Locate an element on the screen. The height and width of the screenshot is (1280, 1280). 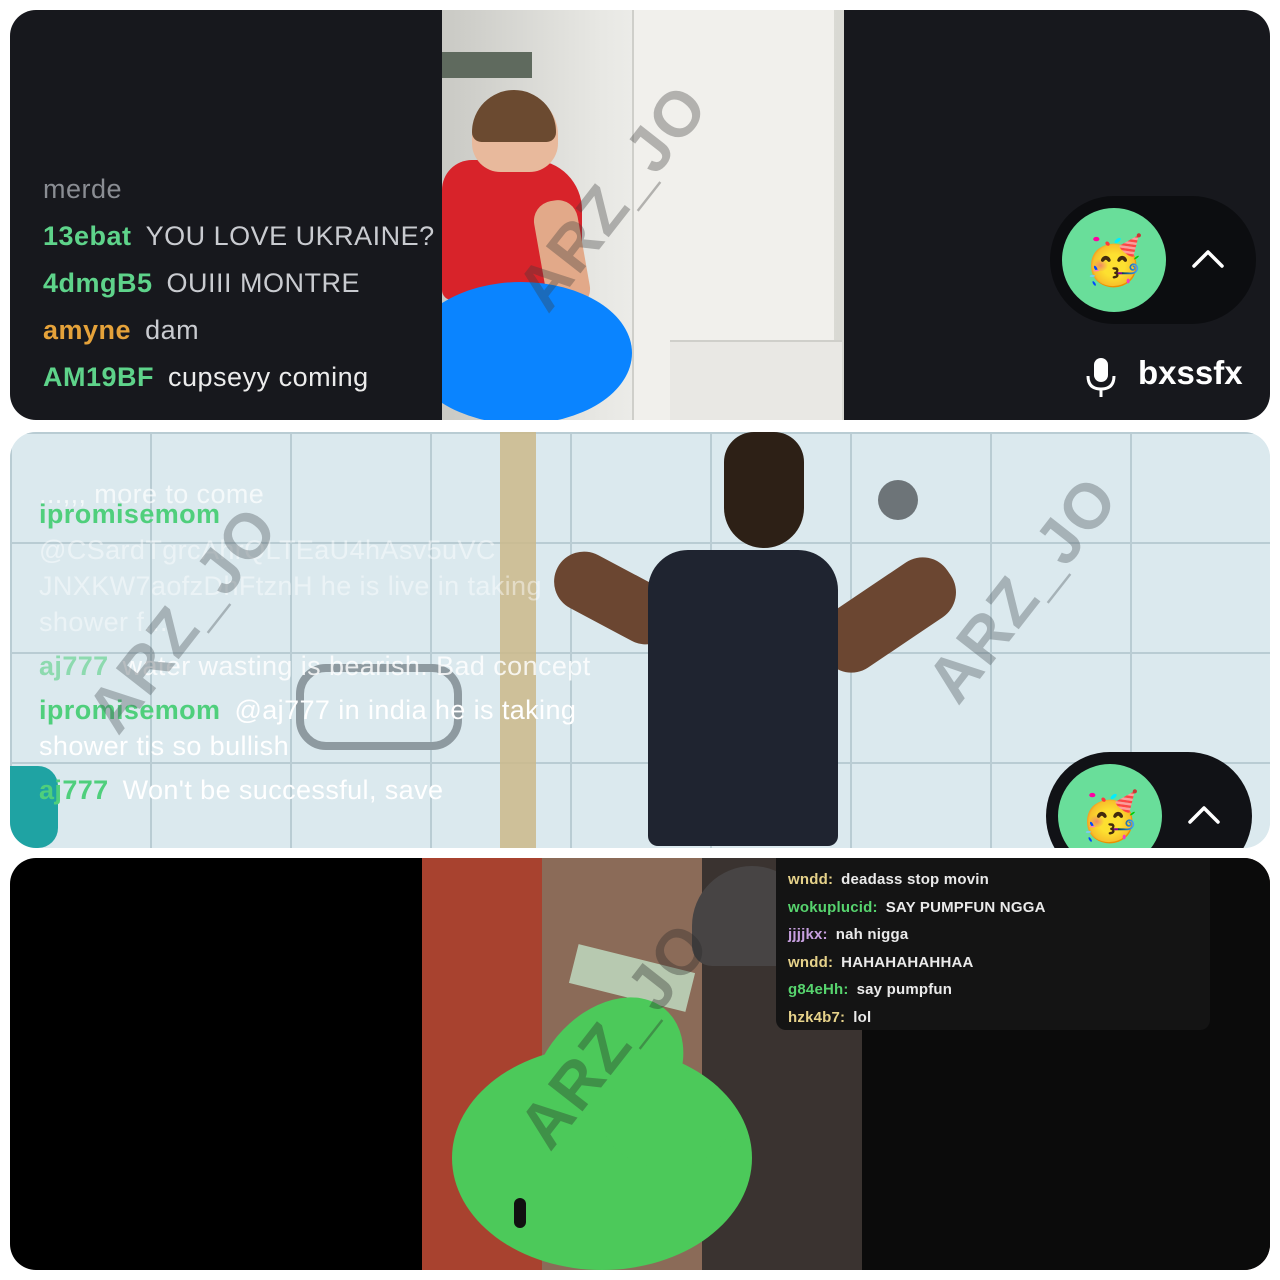
streamer-name: bxssfx is located at coordinates (1190, 373).